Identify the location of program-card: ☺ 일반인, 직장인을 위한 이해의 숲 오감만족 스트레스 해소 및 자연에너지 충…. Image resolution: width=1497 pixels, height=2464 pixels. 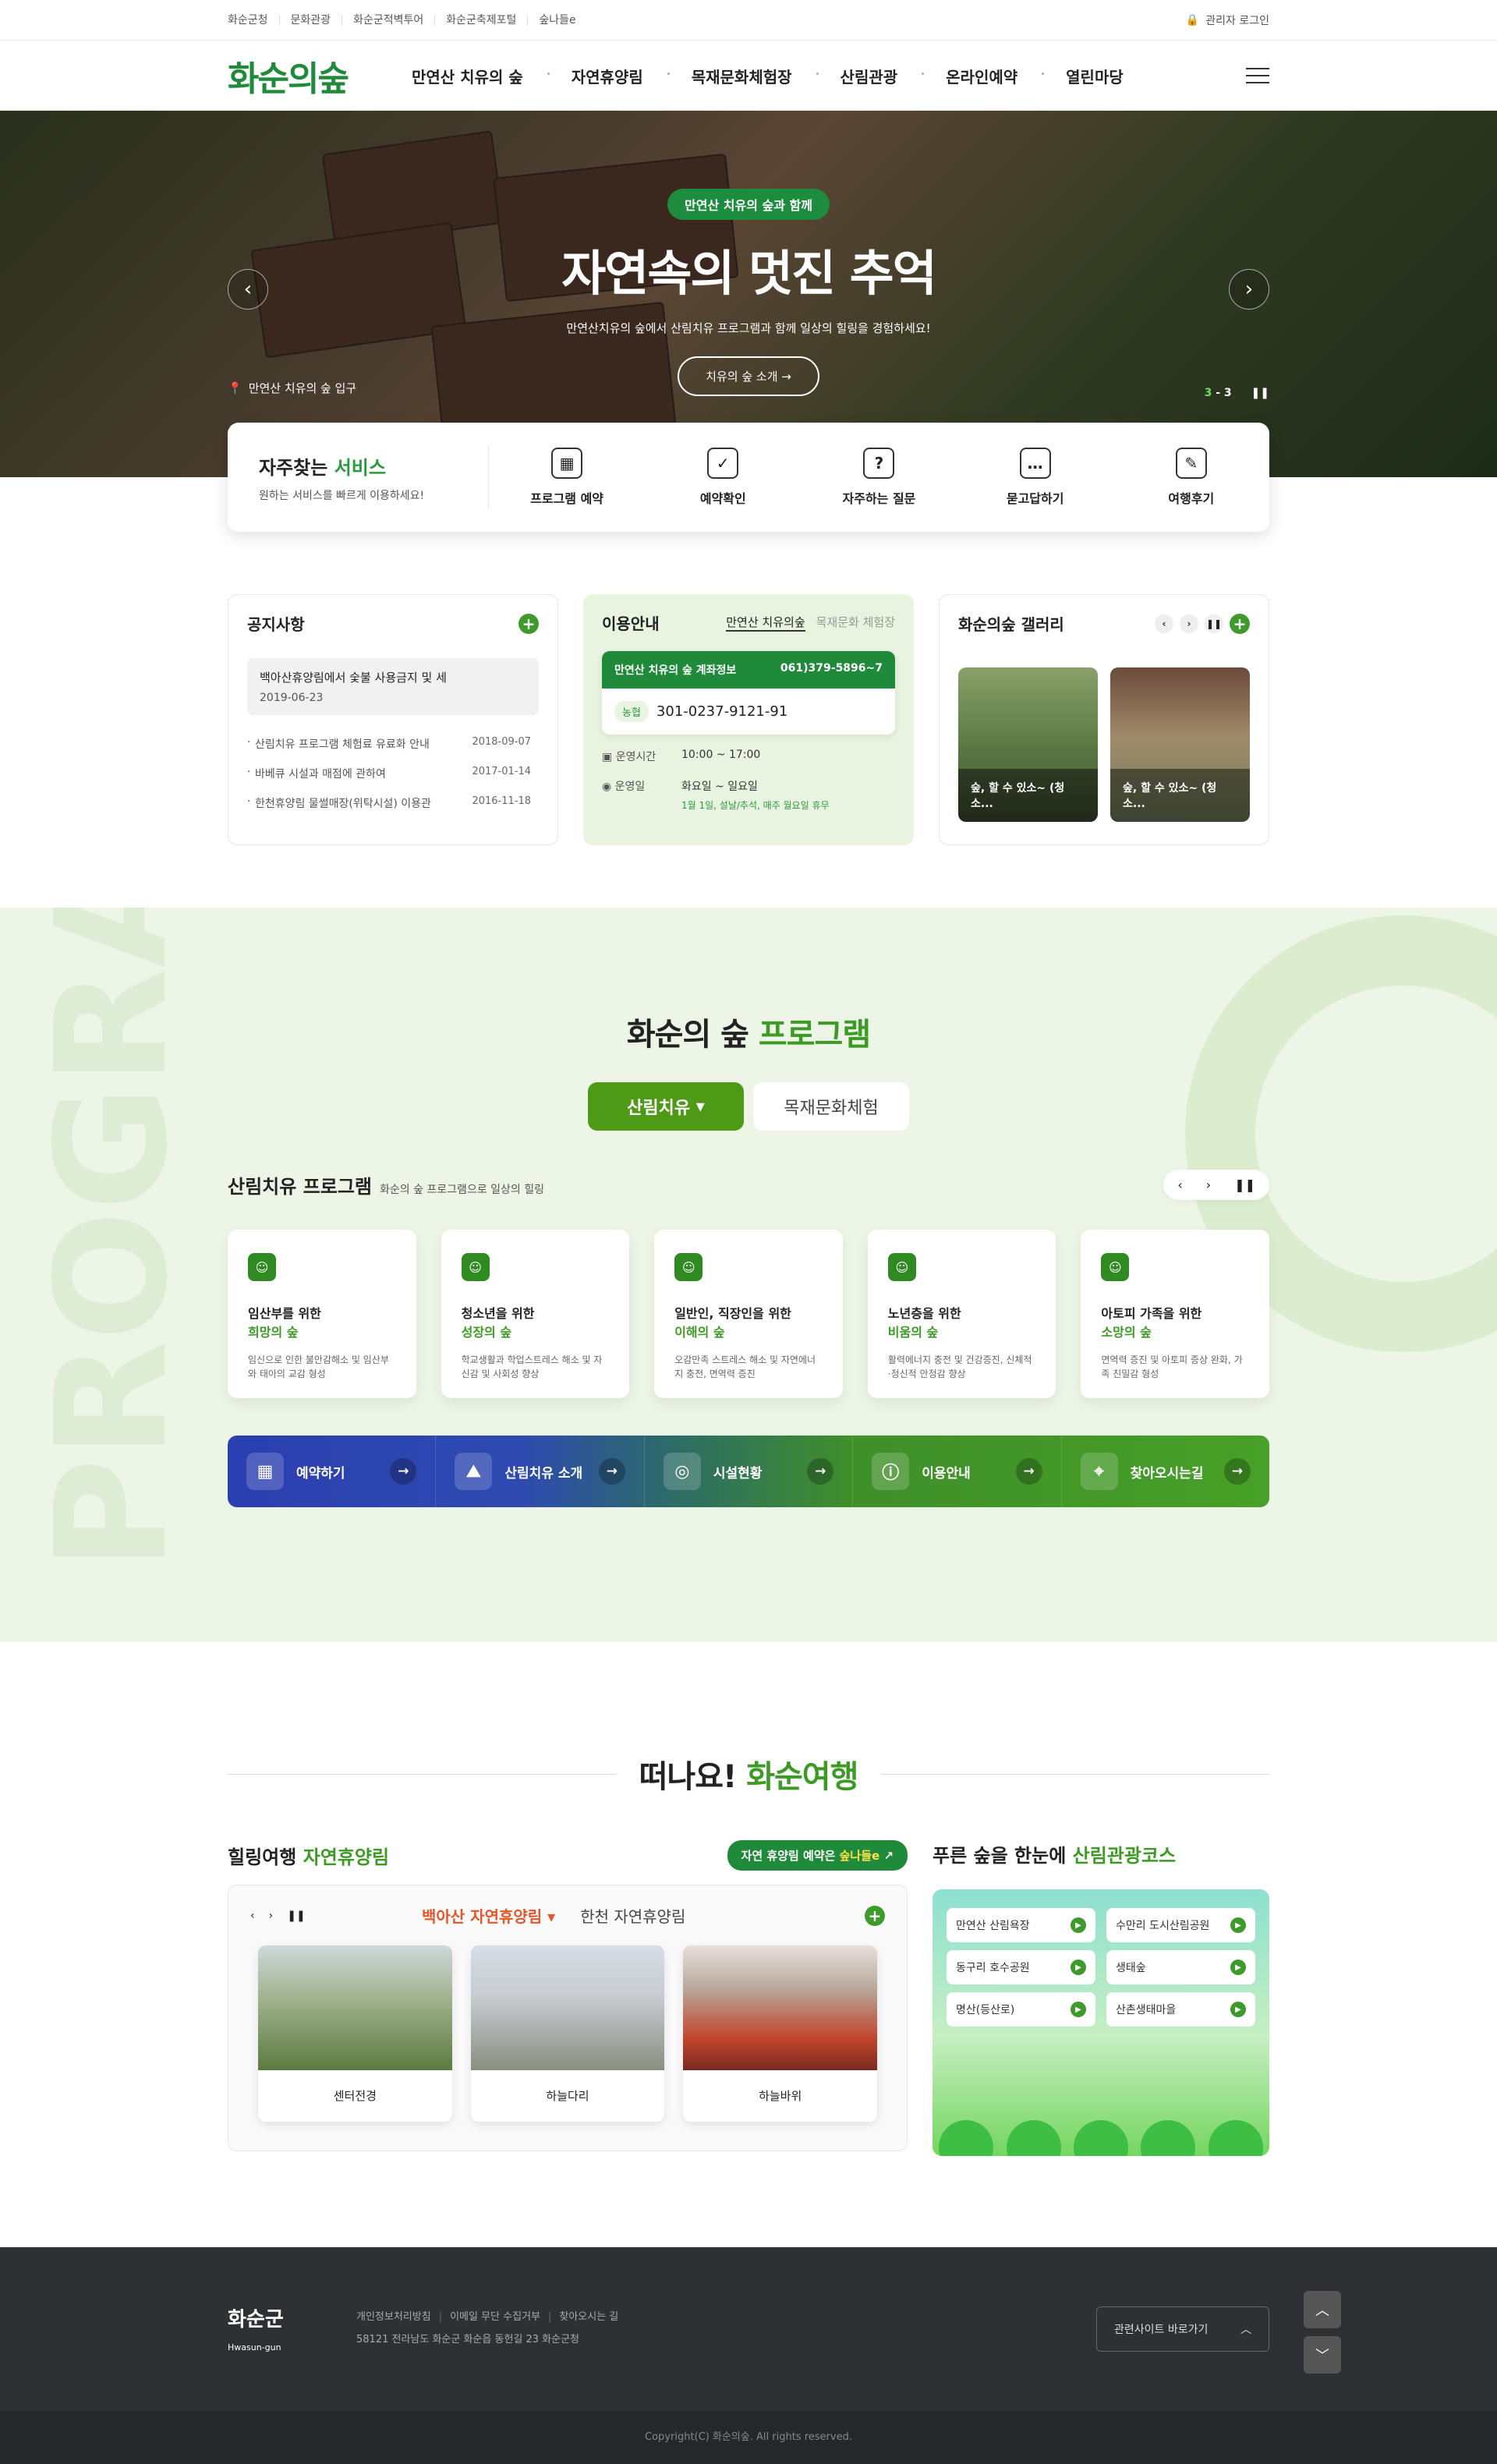
(748, 1314).